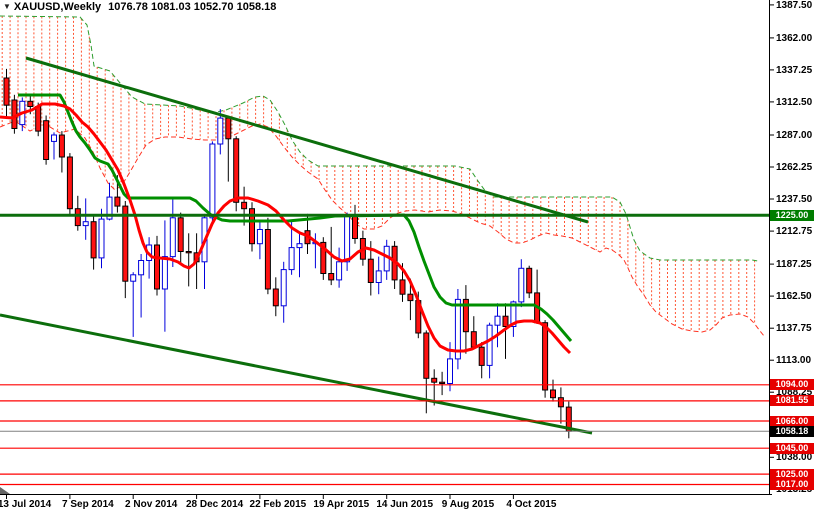 This screenshot has width=814, height=516. Describe the element at coordinates (792, 431) in the screenshot. I see `current-price-badge: 1058.18` at that location.